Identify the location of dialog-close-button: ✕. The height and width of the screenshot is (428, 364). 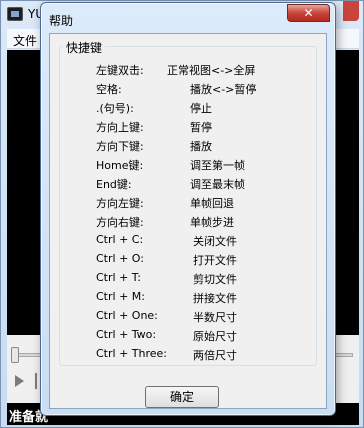
(308, 13).